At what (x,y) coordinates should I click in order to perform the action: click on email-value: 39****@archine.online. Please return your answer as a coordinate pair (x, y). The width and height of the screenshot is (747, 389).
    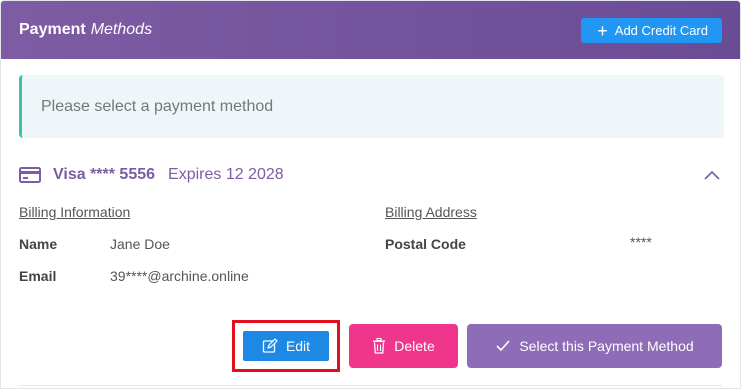
    Looking at the image, I should click on (179, 276).